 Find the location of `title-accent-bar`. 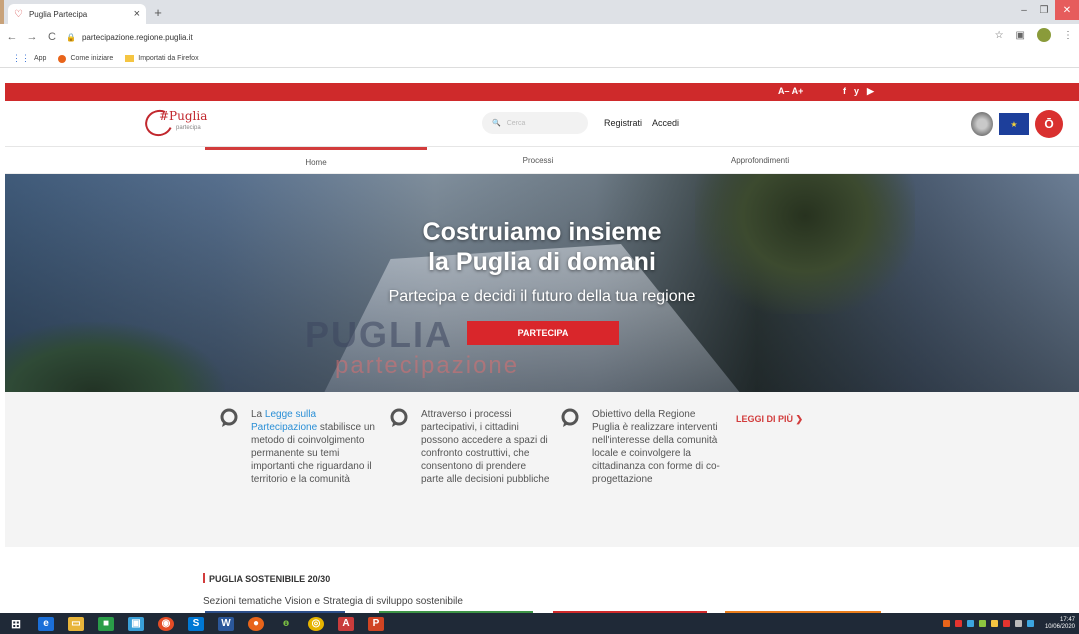

title-accent-bar is located at coordinates (204, 578).